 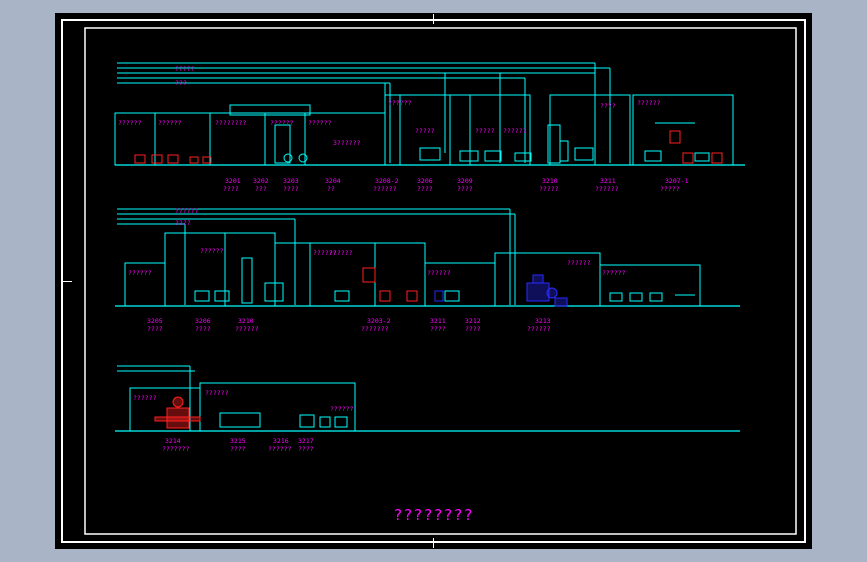 What do you see at coordinates (280, 449) in the screenshot?
I see `row3-equipment-name: ??????` at bounding box center [280, 449].